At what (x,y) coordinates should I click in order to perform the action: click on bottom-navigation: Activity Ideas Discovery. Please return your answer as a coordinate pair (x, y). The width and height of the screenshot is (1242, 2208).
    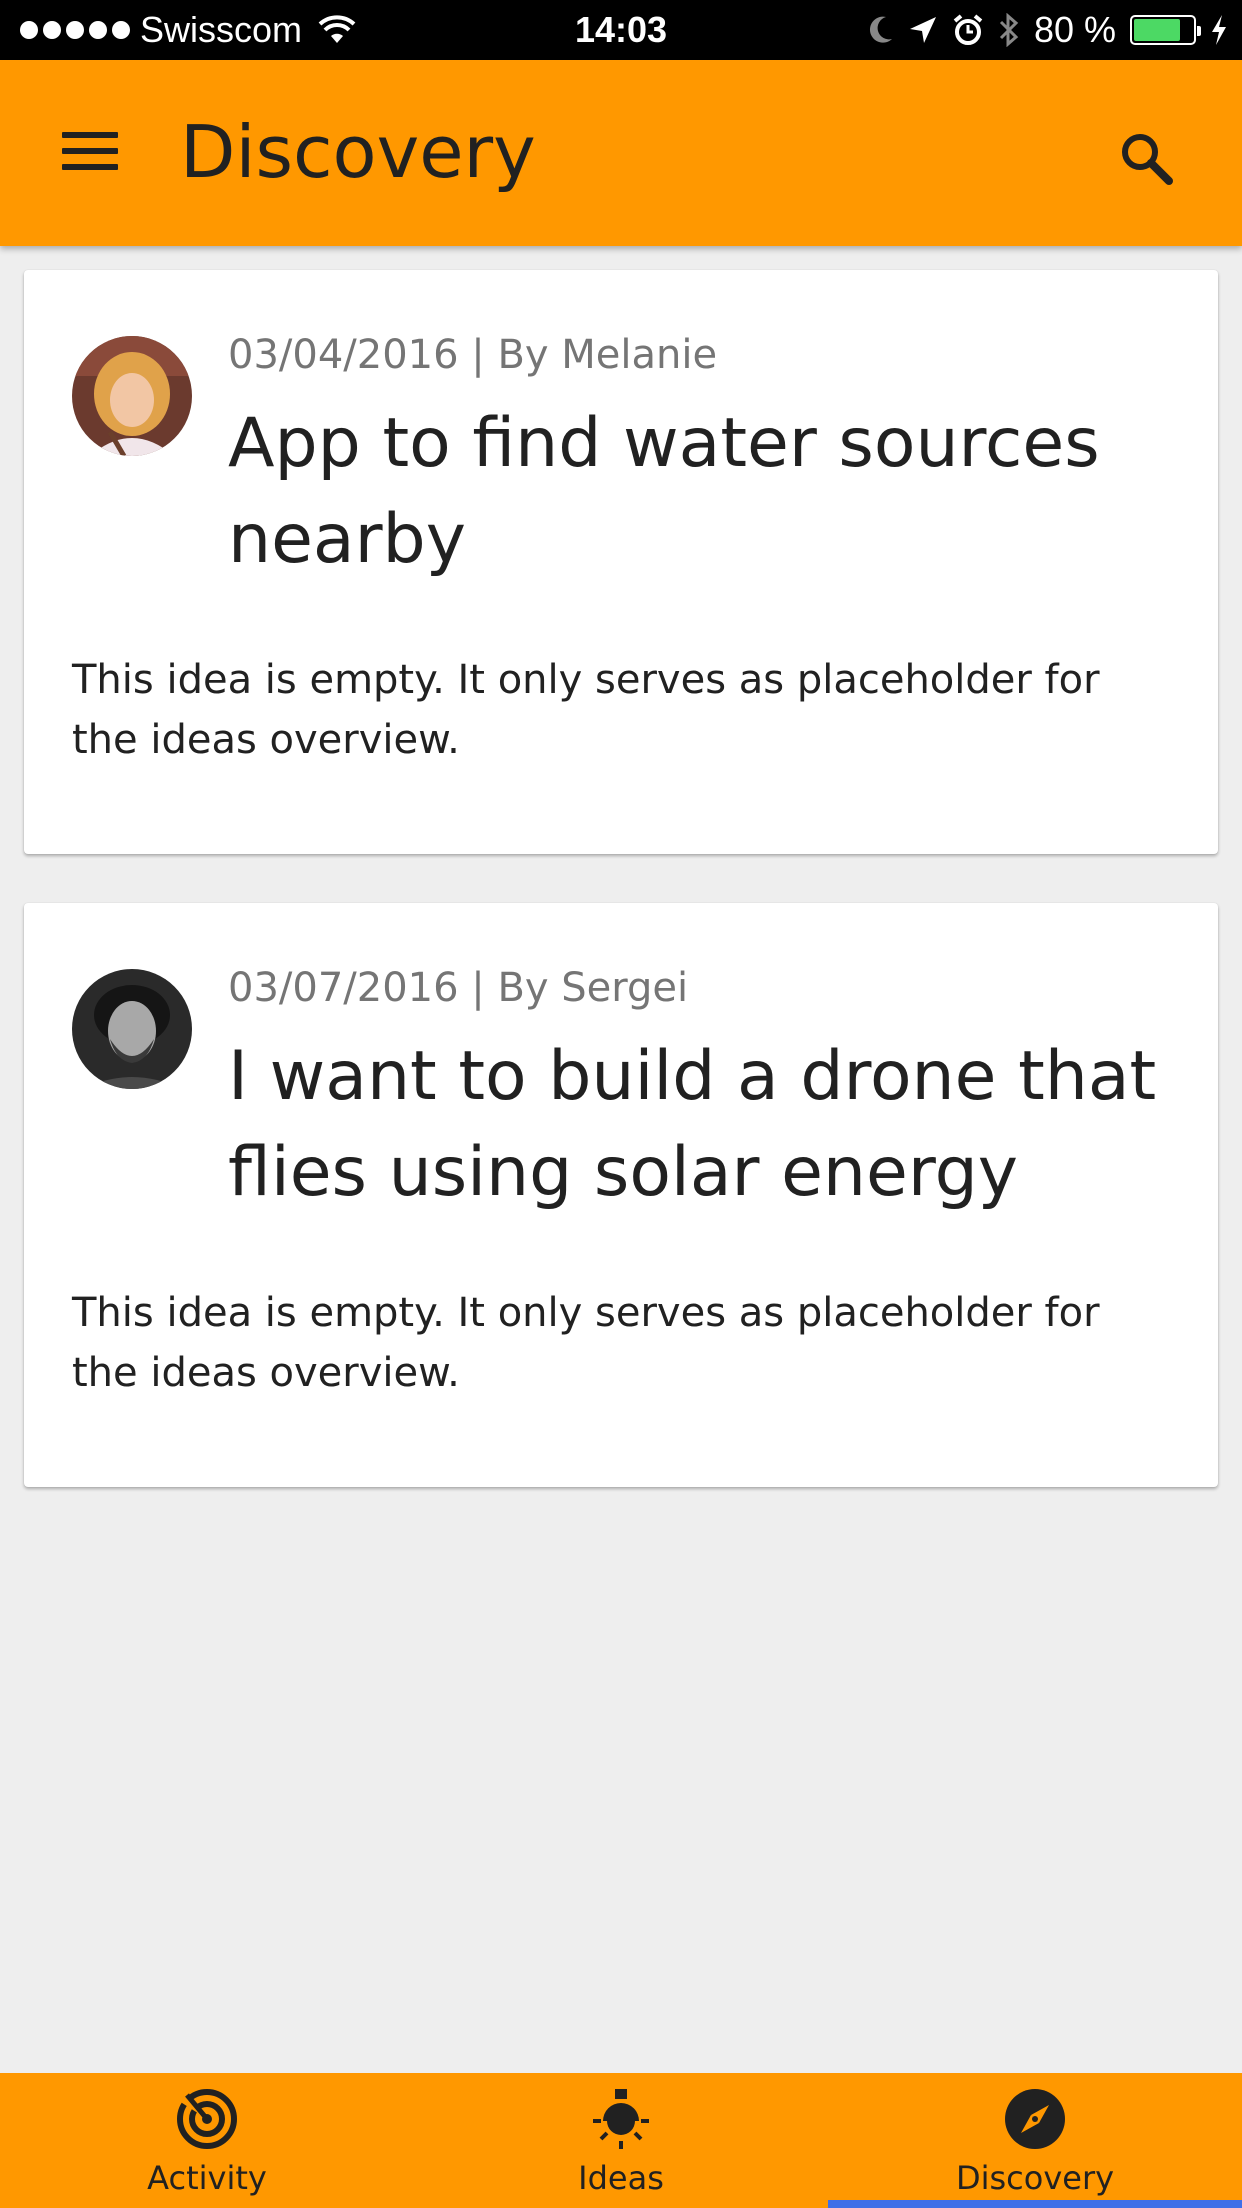
    Looking at the image, I should click on (621, 2140).